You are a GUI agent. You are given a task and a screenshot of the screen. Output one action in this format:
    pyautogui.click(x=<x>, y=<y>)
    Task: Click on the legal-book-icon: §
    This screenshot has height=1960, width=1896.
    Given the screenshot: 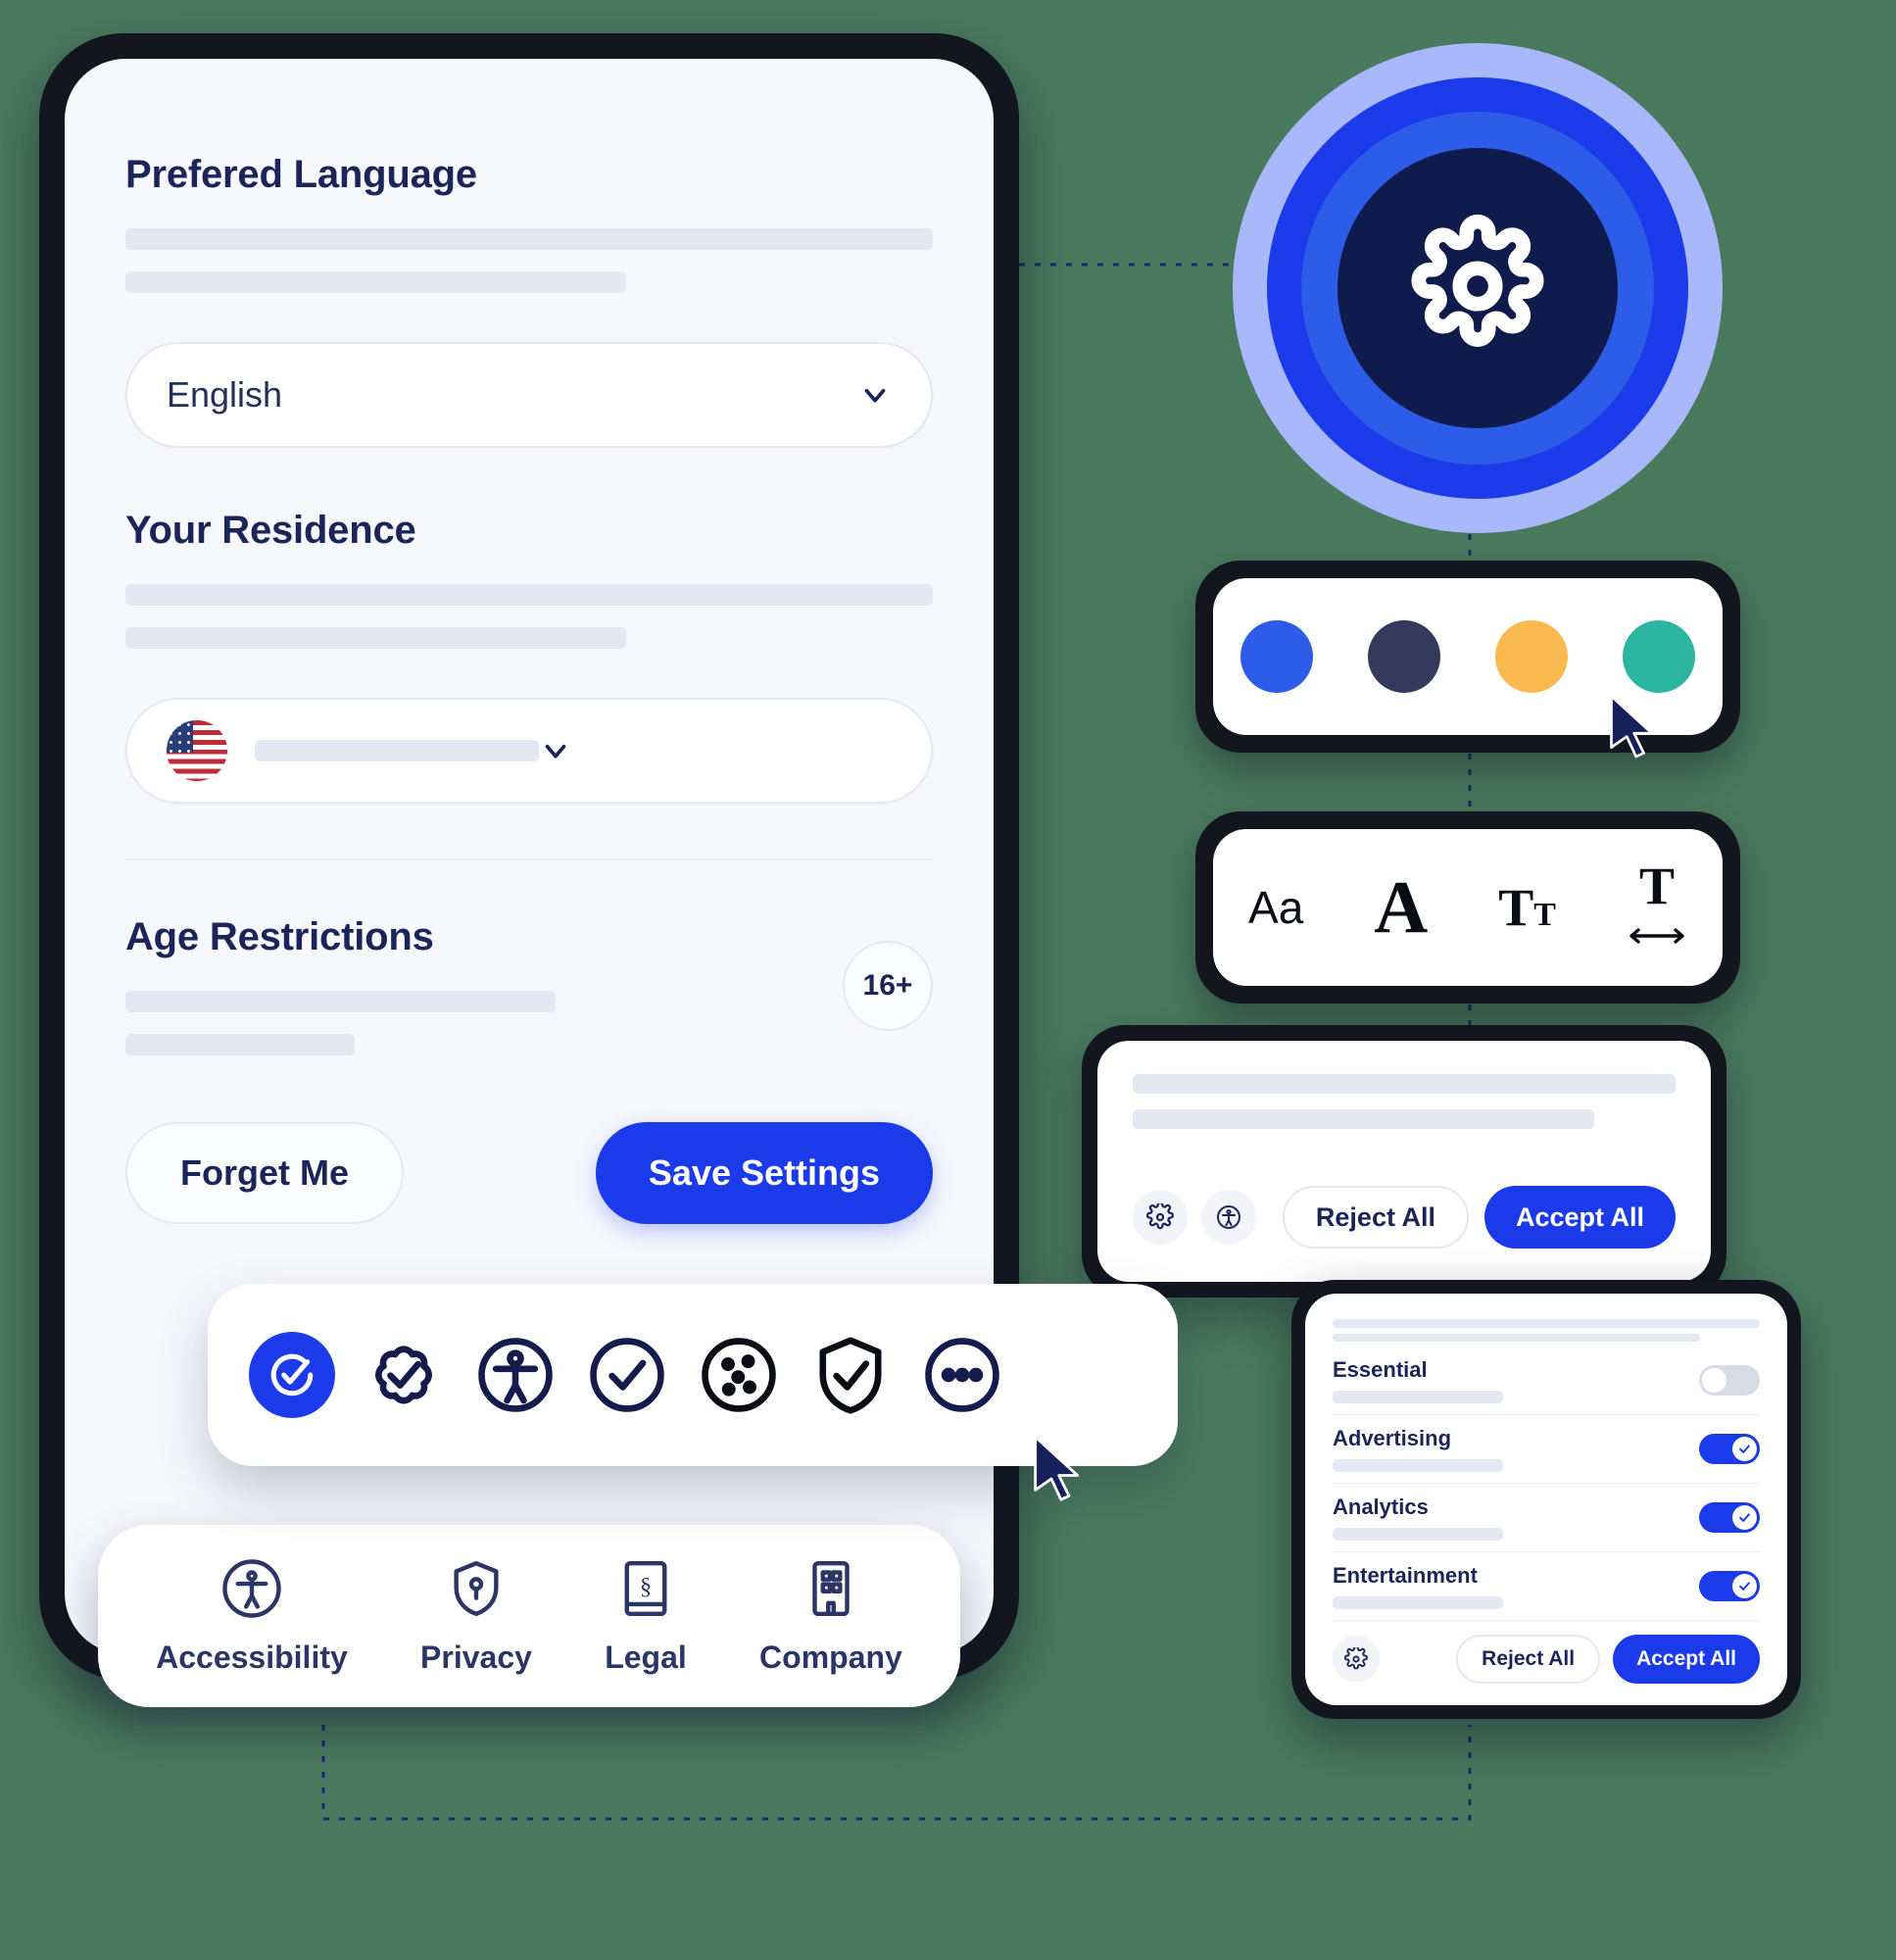 What is the action you would take?
    pyautogui.click(x=645, y=1591)
    